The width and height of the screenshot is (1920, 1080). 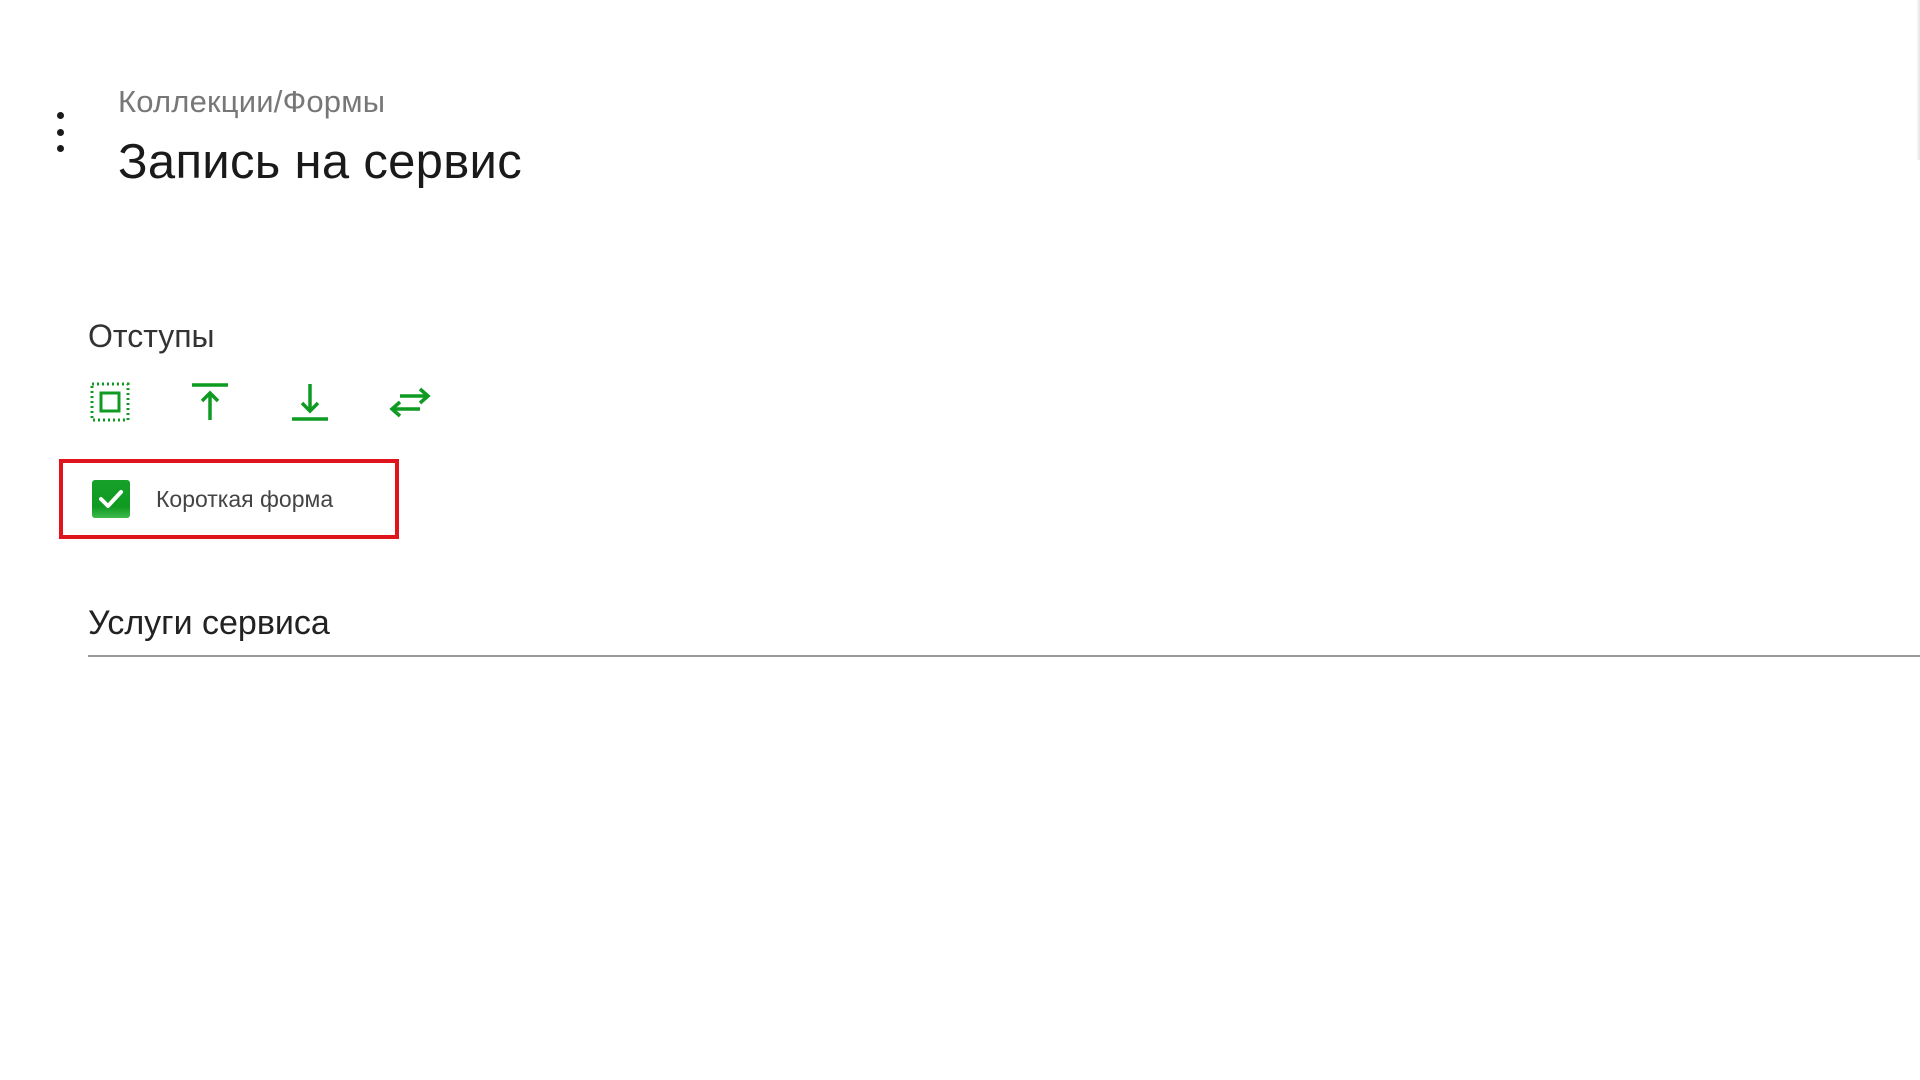 I want to click on padding-bottom-button, so click(x=310, y=402).